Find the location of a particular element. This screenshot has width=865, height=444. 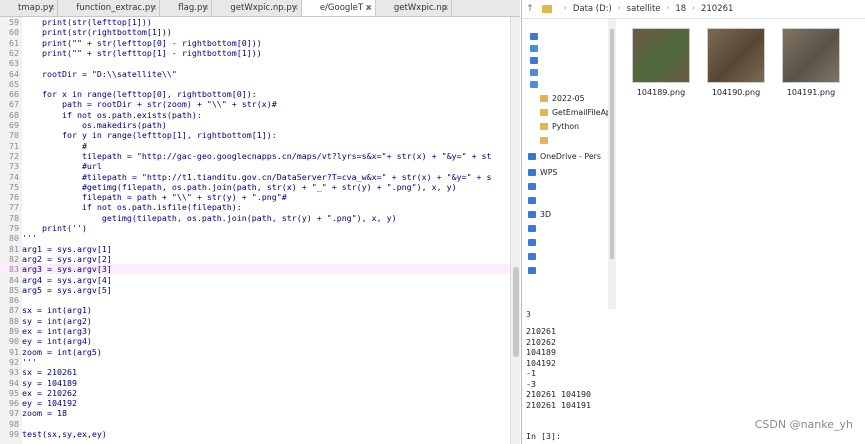

editor-tab: e/GoogleT x × is located at coordinates (338, 8).